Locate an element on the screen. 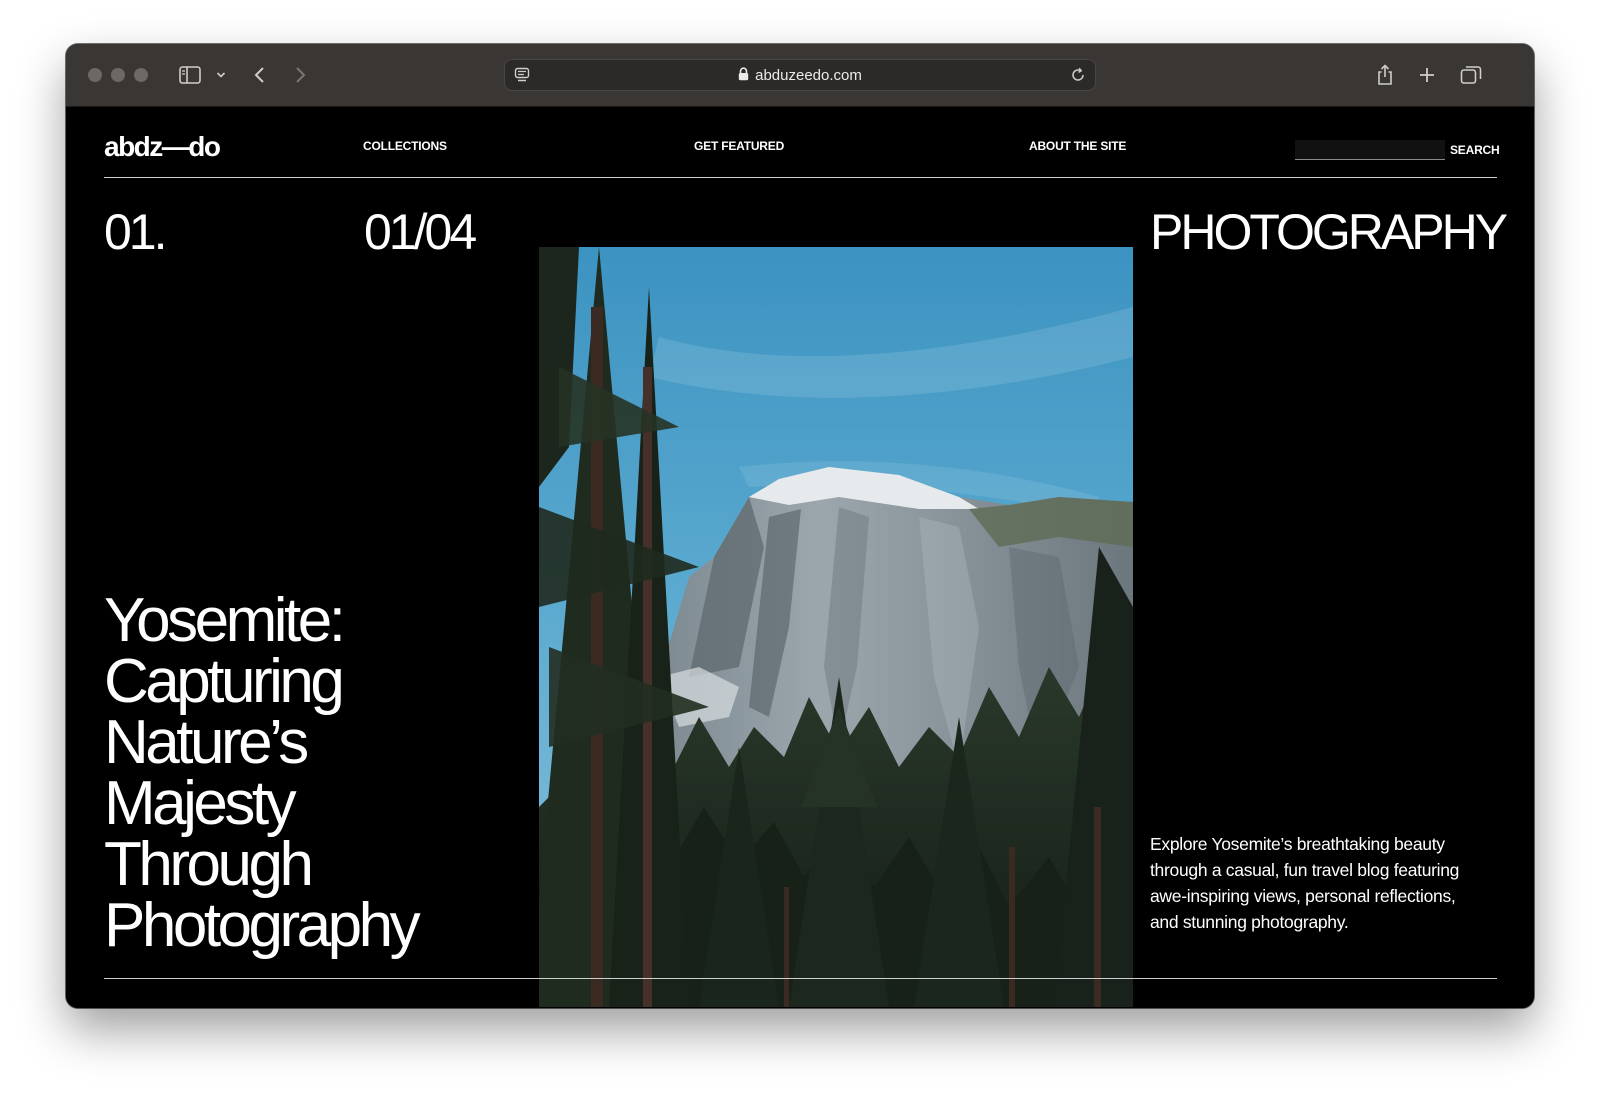 Image resolution: width=1600 pixels, height=1096 pixels. address-bar: abduzeedo.com is located at coordinates (800, 75).